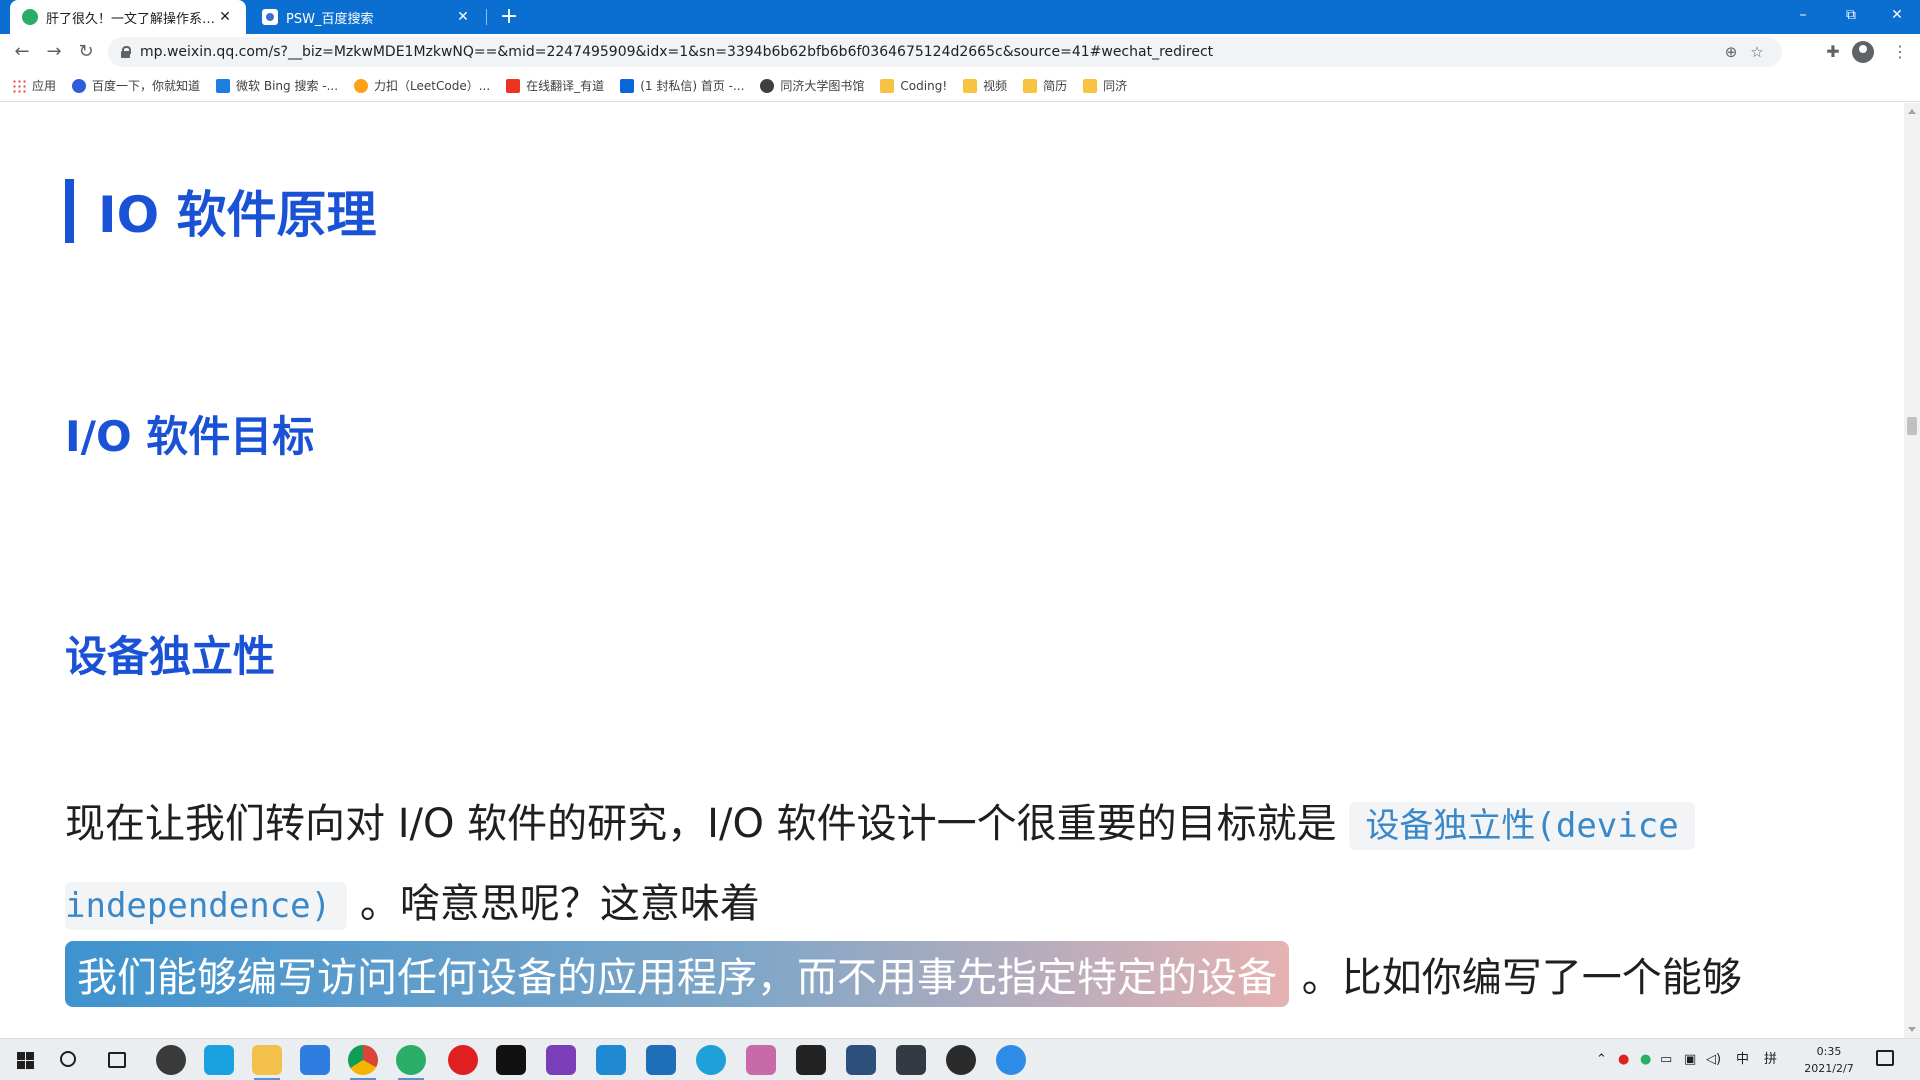  What do you see at coordinates (1863, 52) in the screenshot?
I see `profile-avatar-icon` at bounding box center [1863, 52].